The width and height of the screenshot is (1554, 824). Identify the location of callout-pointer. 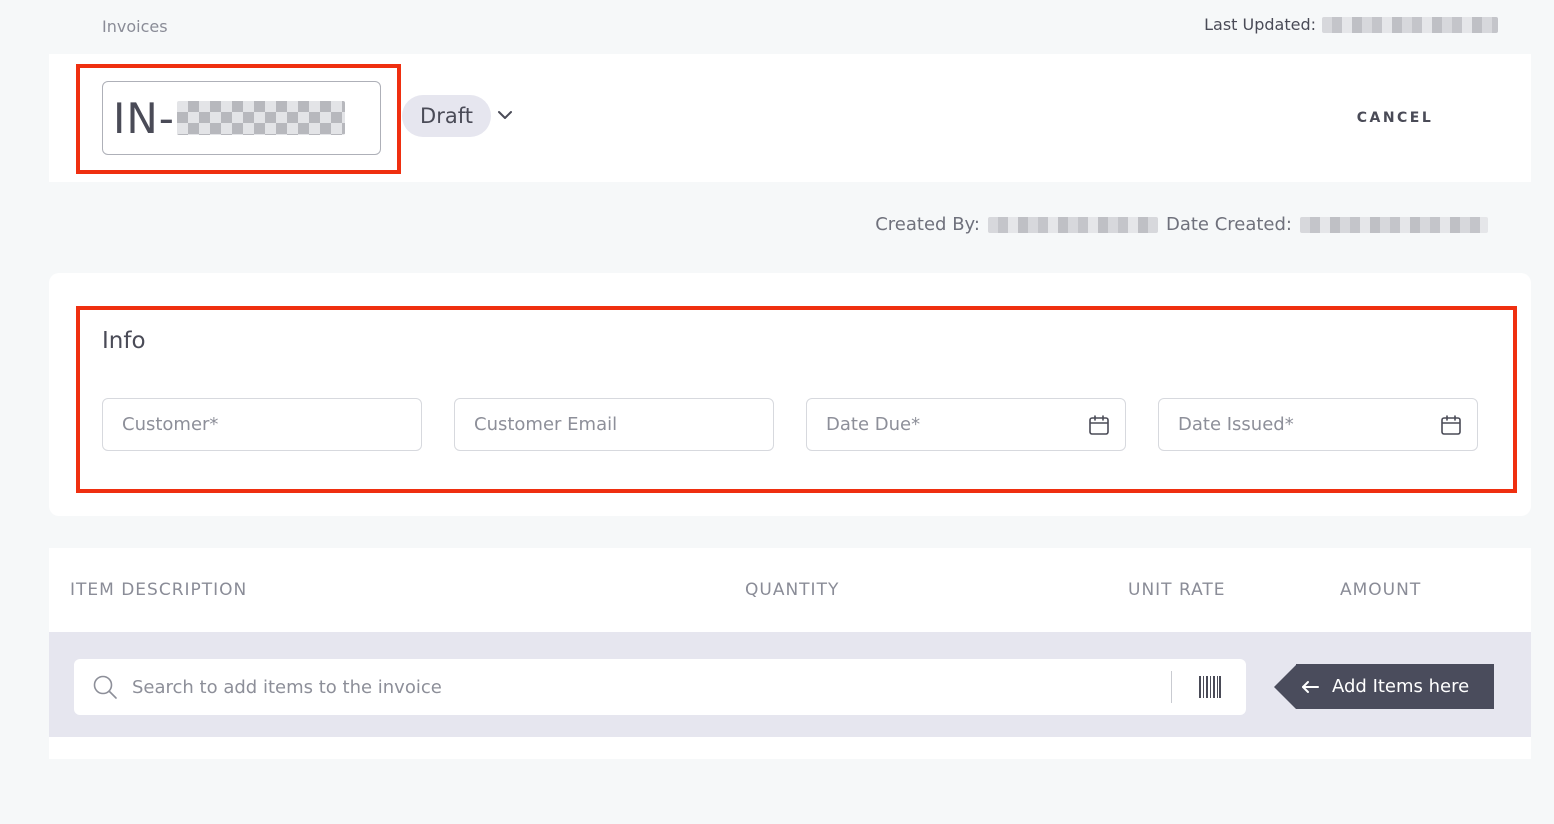
(1285, 686).